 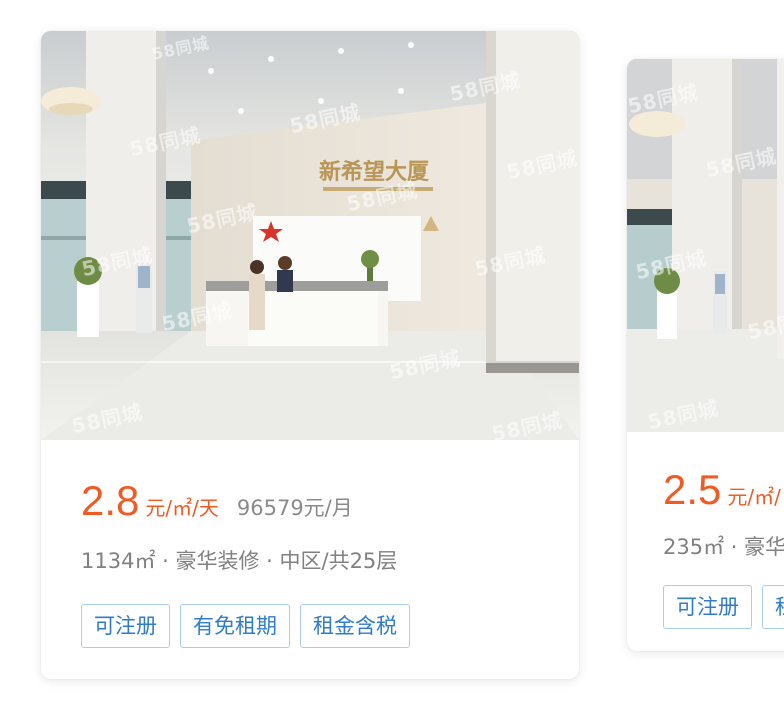 I want to click on tag-list: 可注册 有免租期 租金含税, so click(x=245, y=626).